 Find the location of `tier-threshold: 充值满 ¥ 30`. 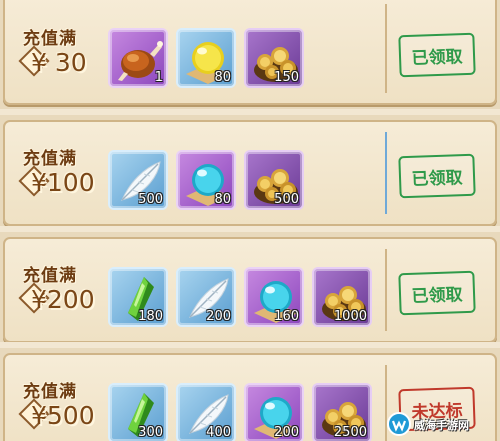

tier-threshold: 充值满 ¥ 30 is located at coordinates (61, 59).